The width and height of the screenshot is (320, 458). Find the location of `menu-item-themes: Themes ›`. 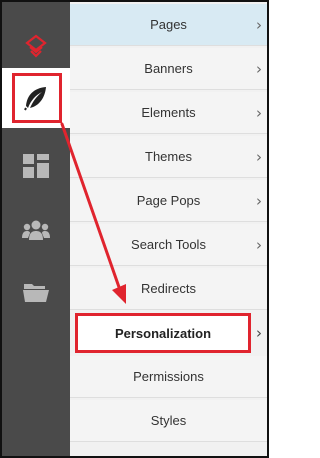

menu-item-themes: Themes › is located at coordinates (168, 157).